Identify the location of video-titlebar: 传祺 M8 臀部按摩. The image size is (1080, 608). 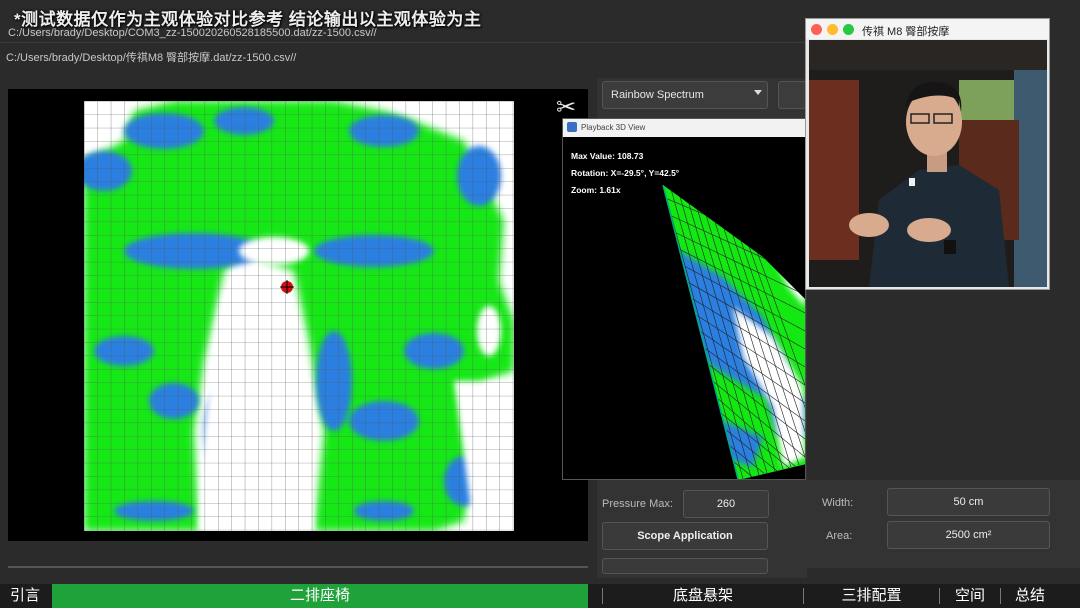
(927, 29).